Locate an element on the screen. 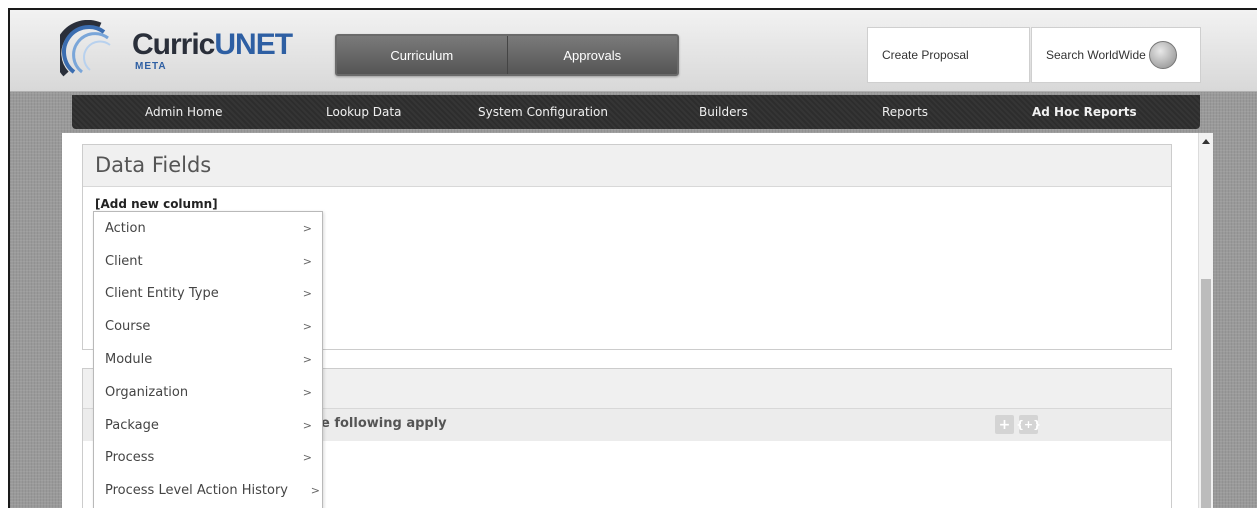 The height and width of the screenshot is (508, 1257). filter-condition-text: e following apply is located at coordinates (384, 423).